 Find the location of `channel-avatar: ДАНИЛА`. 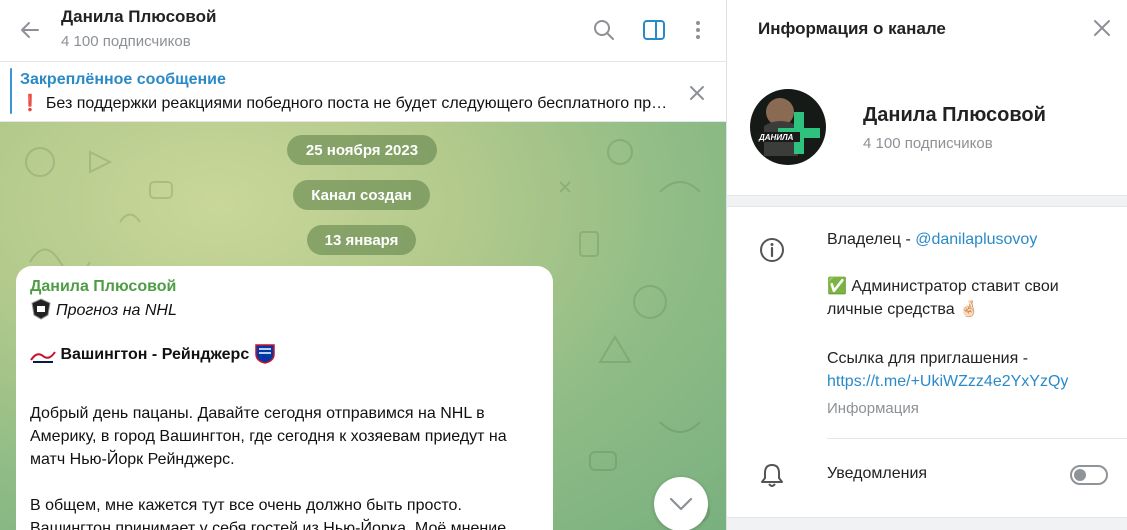

channel-avatar: ДАНИЛА is located at coordinates (788, 127).